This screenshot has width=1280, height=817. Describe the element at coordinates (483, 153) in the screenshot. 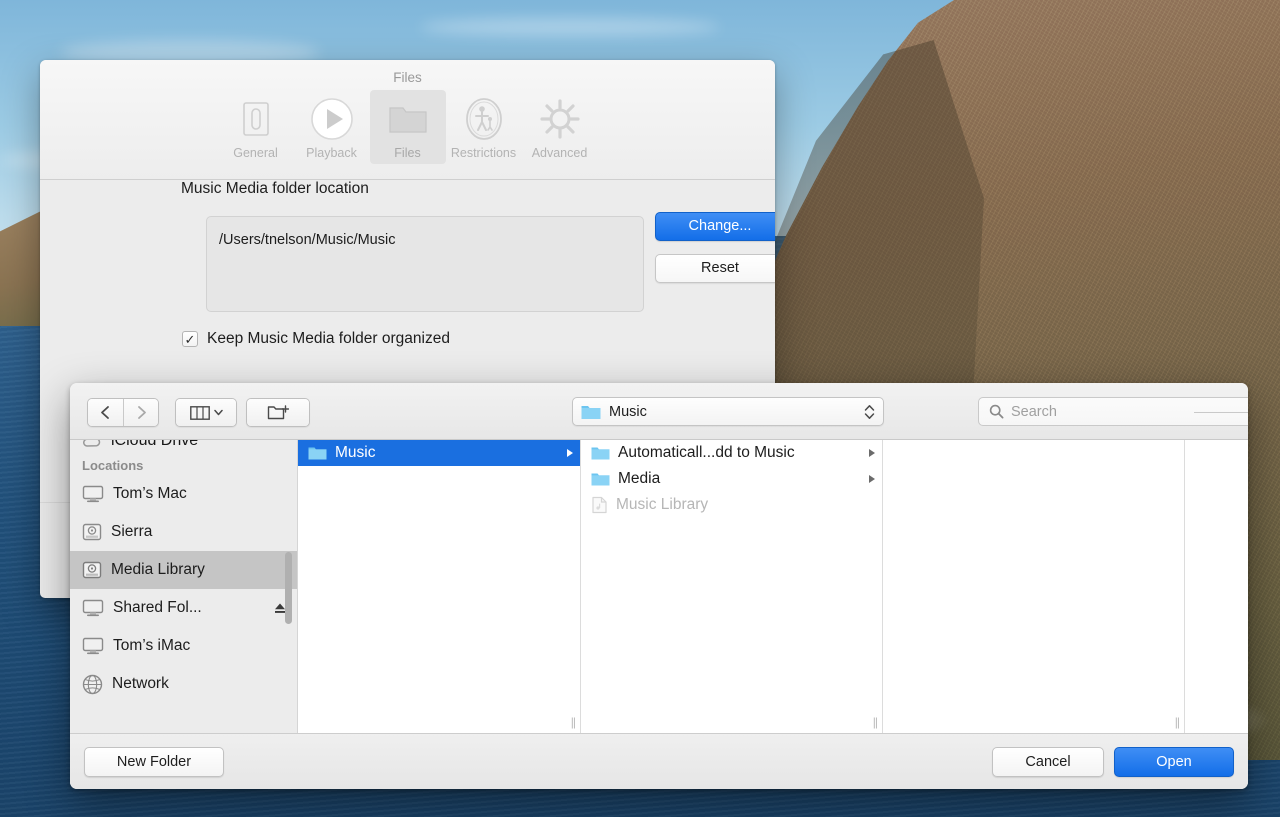

I see `tab-restrictions-label: Restrictions` at that location.